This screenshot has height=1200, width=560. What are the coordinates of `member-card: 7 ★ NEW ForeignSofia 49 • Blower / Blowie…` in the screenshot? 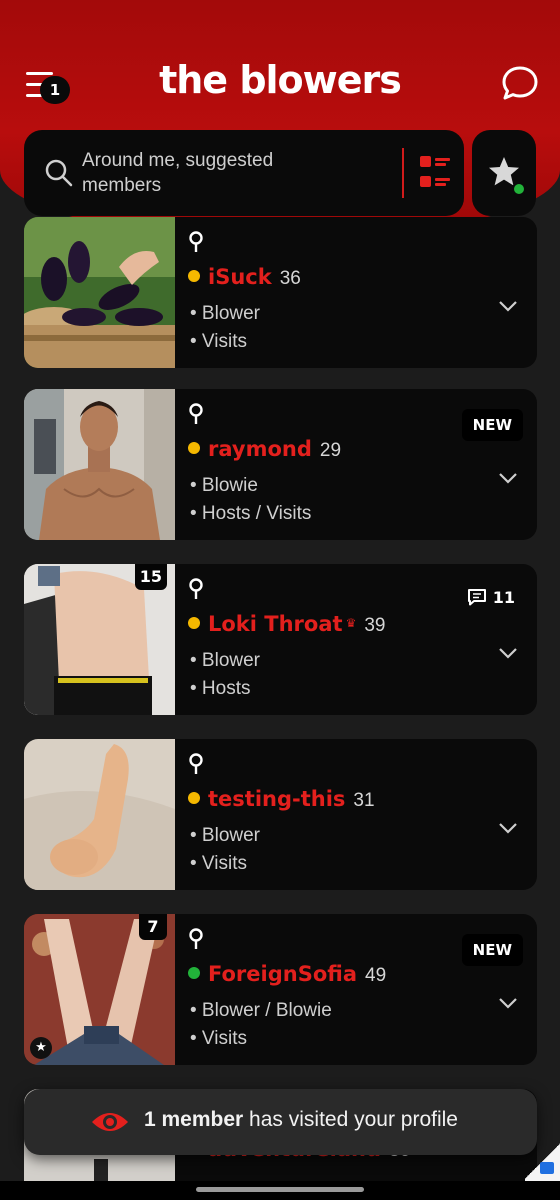 It's located at (280, 989).